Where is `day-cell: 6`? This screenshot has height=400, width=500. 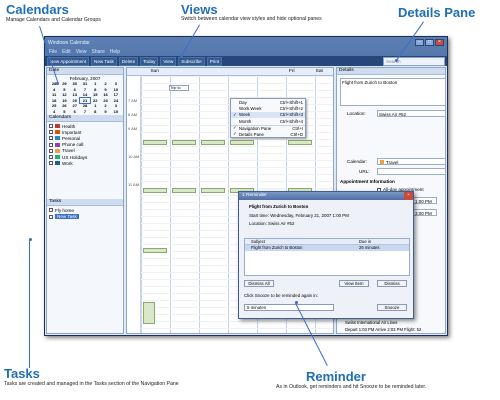
day-cell: 6 is located at coordinates (75, 112).